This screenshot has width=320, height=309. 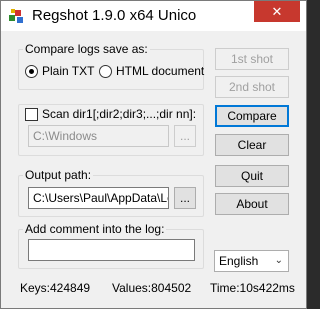 I want to click on first-shot-button: 1st shot, so click(x=252, y=59).